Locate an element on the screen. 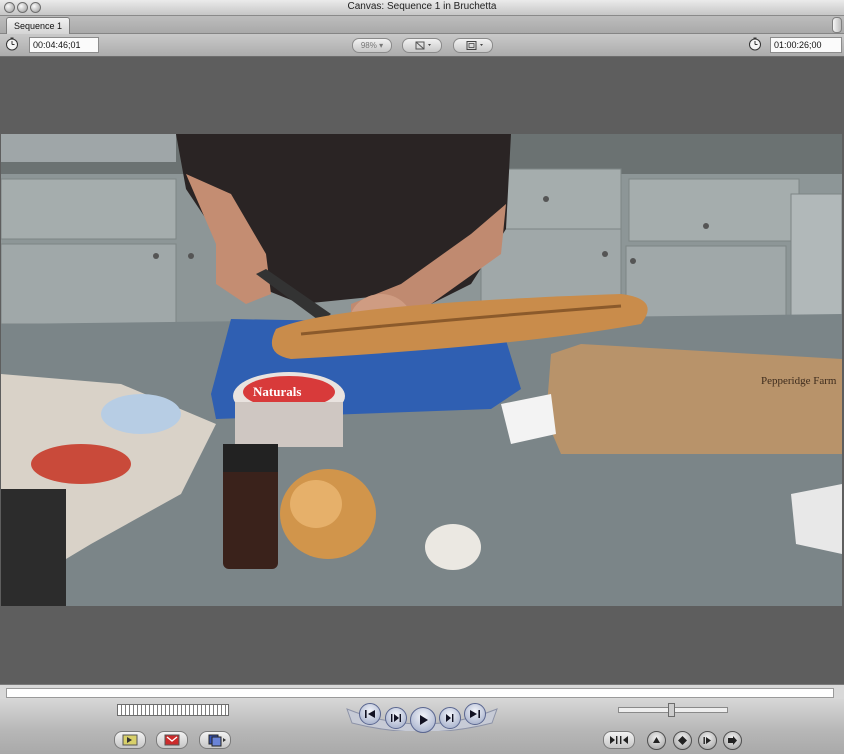  play-around-button is located at coordinates (450, 718).